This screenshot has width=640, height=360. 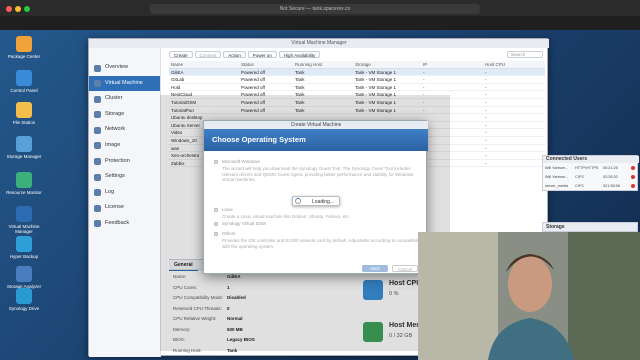 I want to click on os-option-synology-virtual-dsm: Synology Virtual DSM, so click(x=316, y=224).